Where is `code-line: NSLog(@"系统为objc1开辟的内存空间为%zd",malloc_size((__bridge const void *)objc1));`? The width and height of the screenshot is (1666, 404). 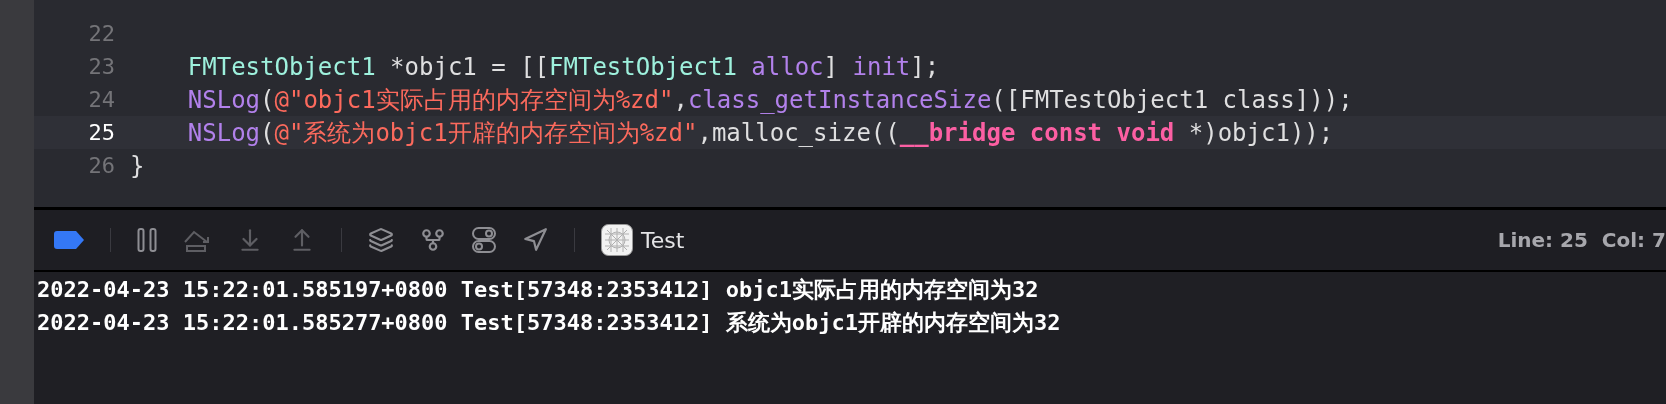
code-line: NSLog(@"系统为objc1开辟的内存空间为%zd",malloc_size((__bridge const void *)objc1)); is located at coordinates (760, 133).